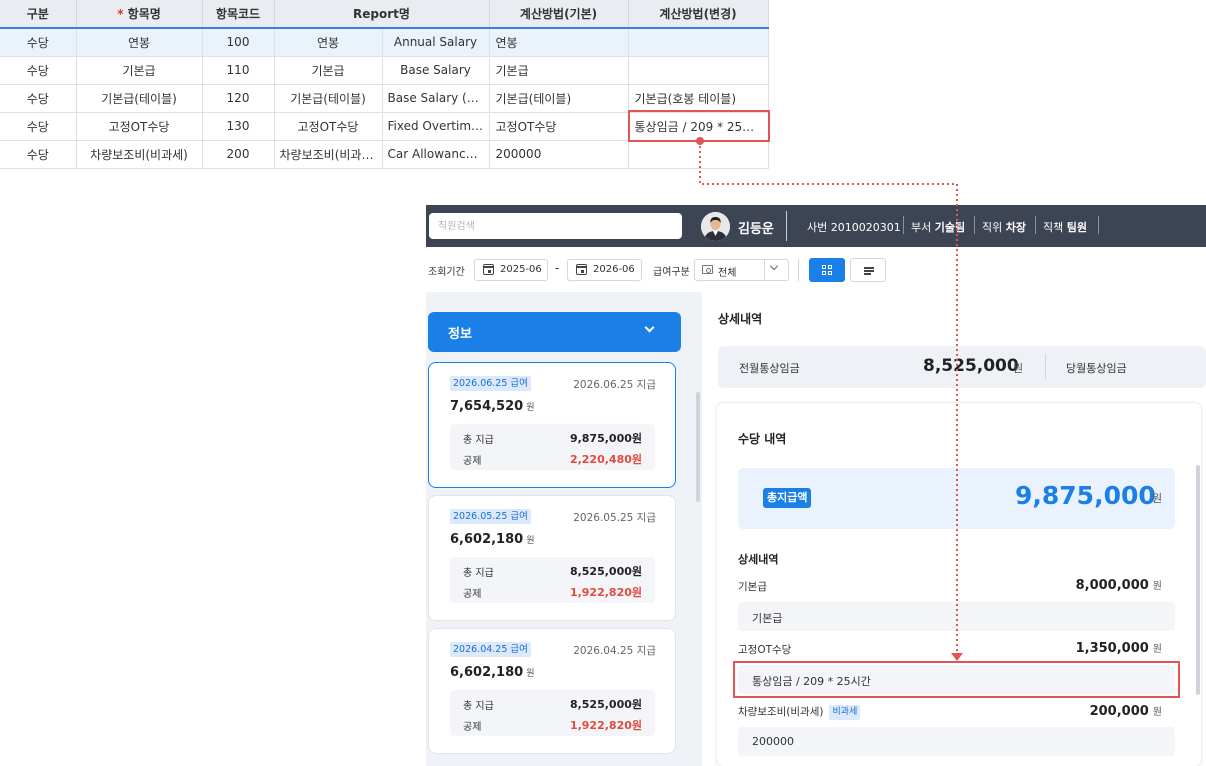  I want to click on table-row: 수당 기본급 110 기본급 Base Salary 기본급, so click(384, 70).